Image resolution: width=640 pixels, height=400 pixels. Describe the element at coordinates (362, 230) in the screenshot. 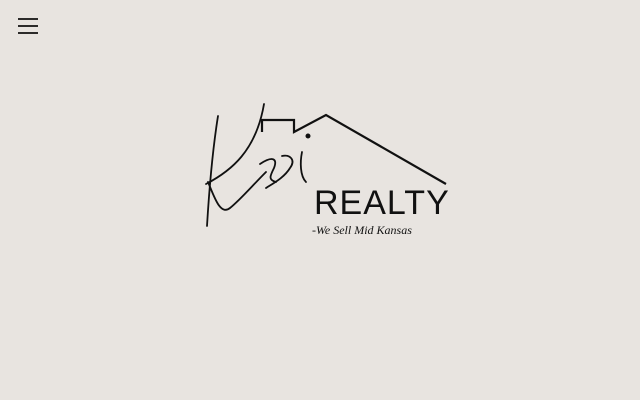

I see `logo-tagline: -We Sell Mid Kansas` at that location.